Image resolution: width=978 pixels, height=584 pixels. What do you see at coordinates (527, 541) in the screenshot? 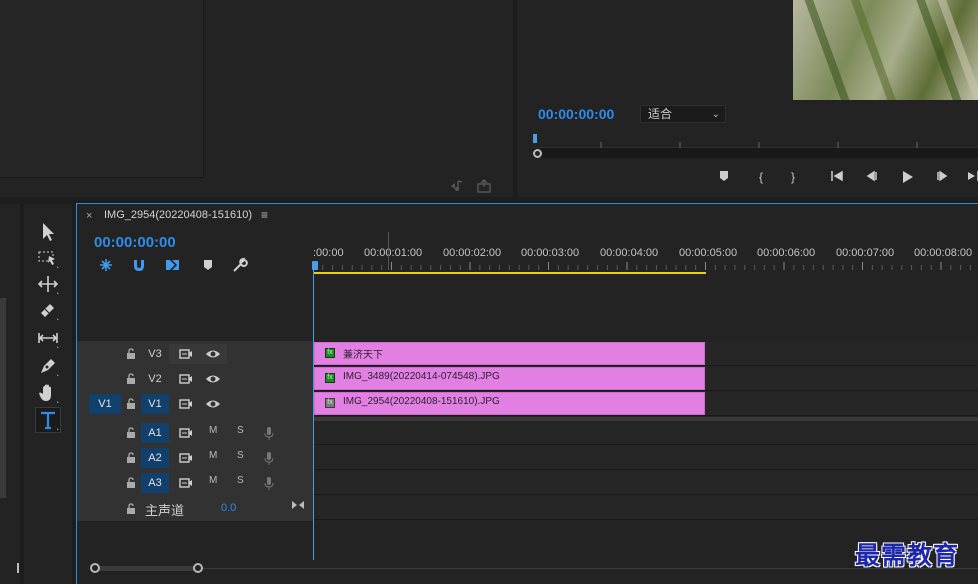
I see `timeline-empty-area` at bounding box center [527, 541].